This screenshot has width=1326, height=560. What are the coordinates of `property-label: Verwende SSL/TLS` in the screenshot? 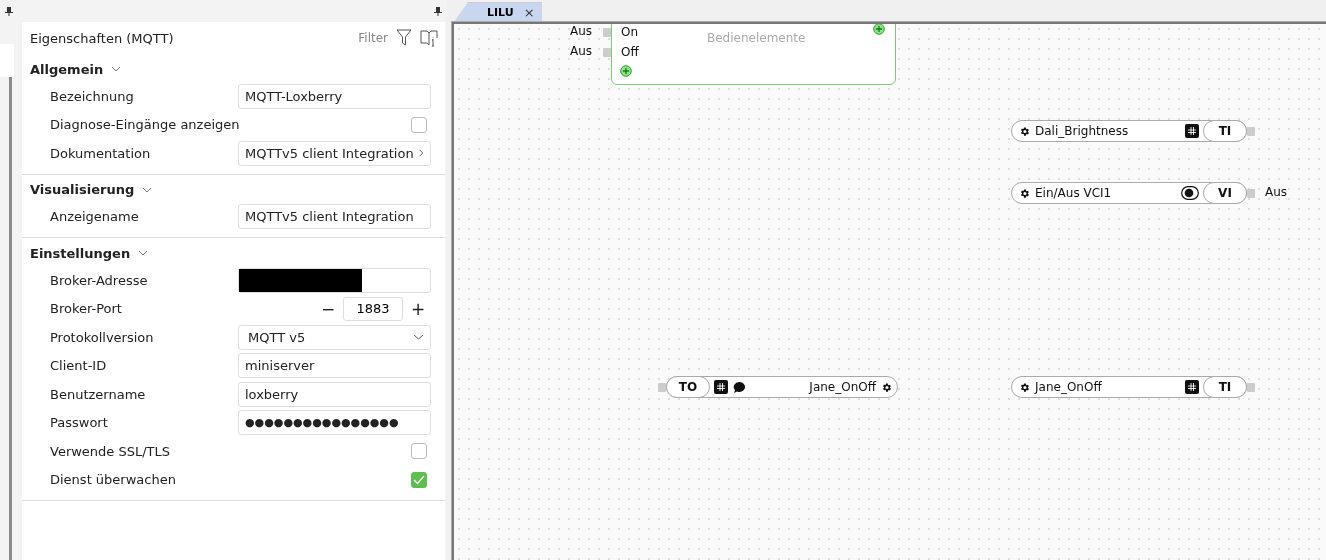 It's located at (111, 451).